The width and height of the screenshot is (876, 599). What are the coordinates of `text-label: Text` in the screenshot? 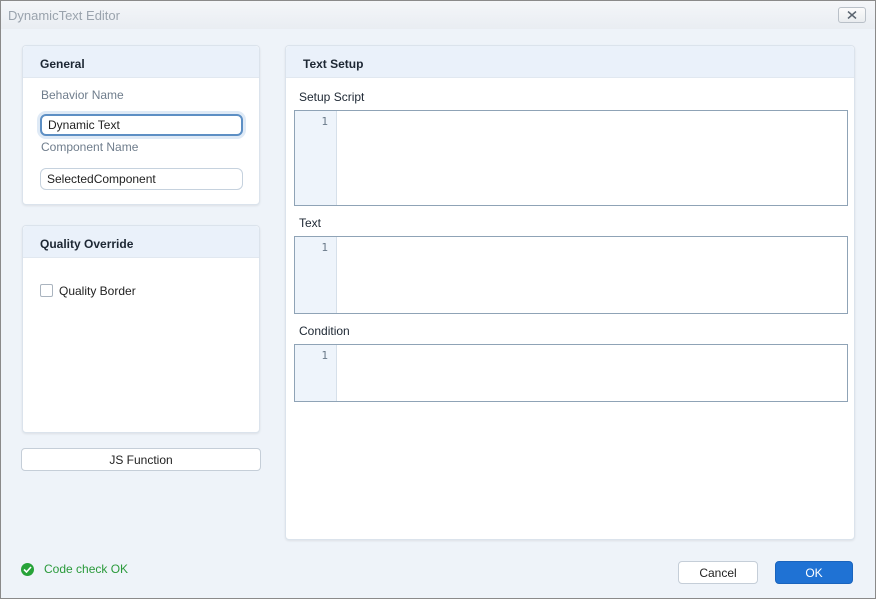 It's located at (310, 223).